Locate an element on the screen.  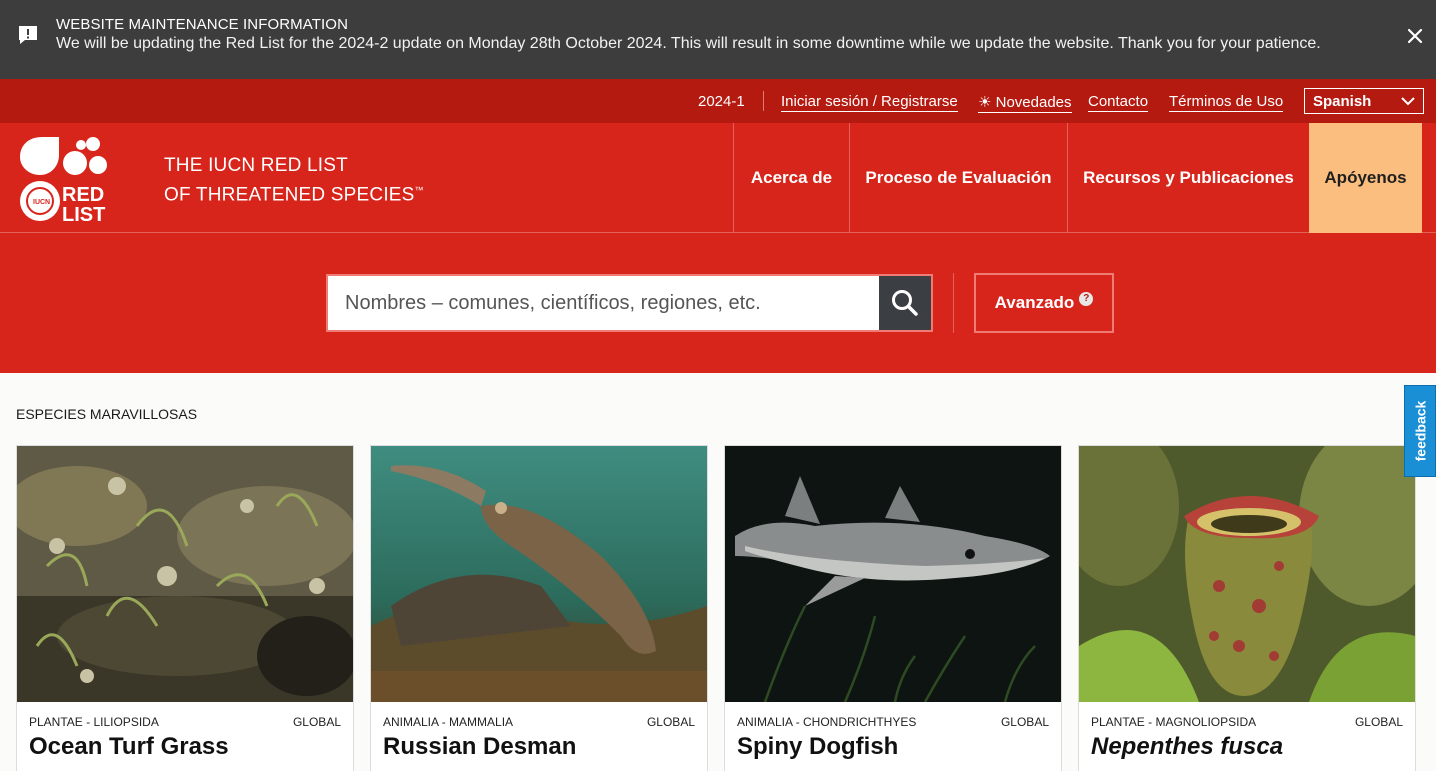
feedback-tab: feedback is located at coordinates (1420, 431).